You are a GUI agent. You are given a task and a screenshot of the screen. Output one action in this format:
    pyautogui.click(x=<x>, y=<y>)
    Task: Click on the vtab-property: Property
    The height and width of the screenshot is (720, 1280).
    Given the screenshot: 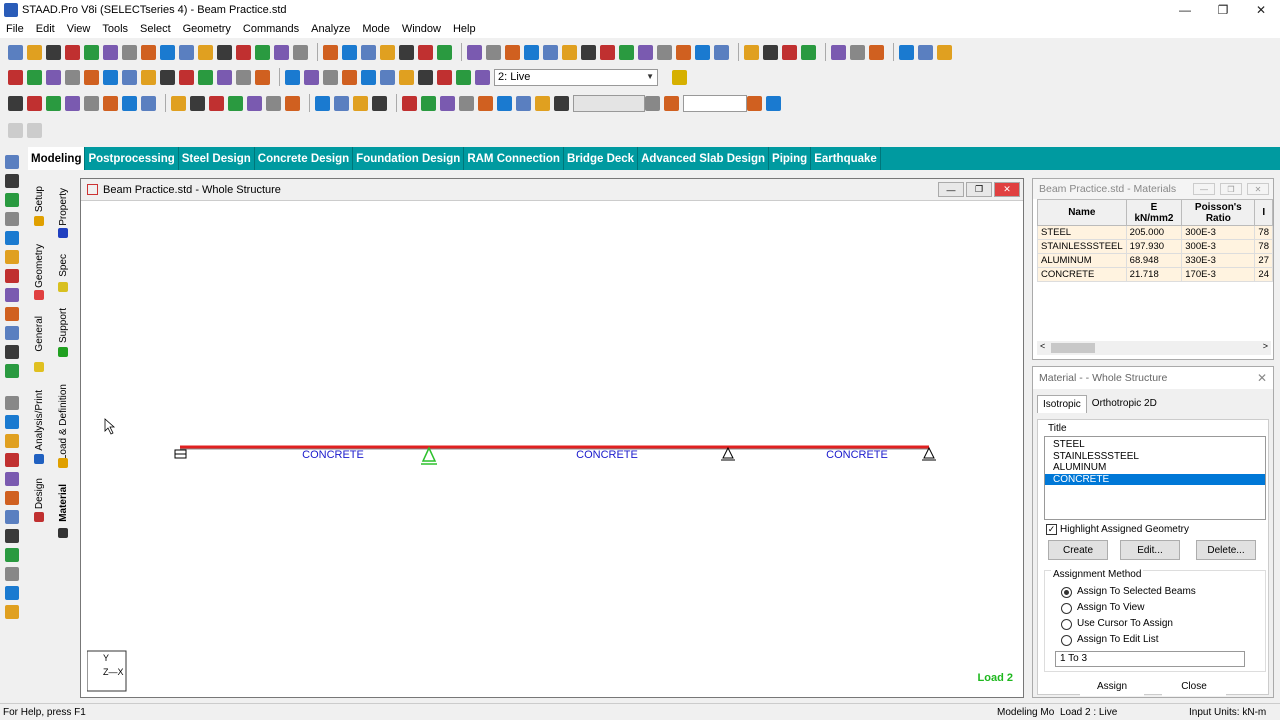 What is the action you would take?
    pyautogui.click(x=63, y=207)
    